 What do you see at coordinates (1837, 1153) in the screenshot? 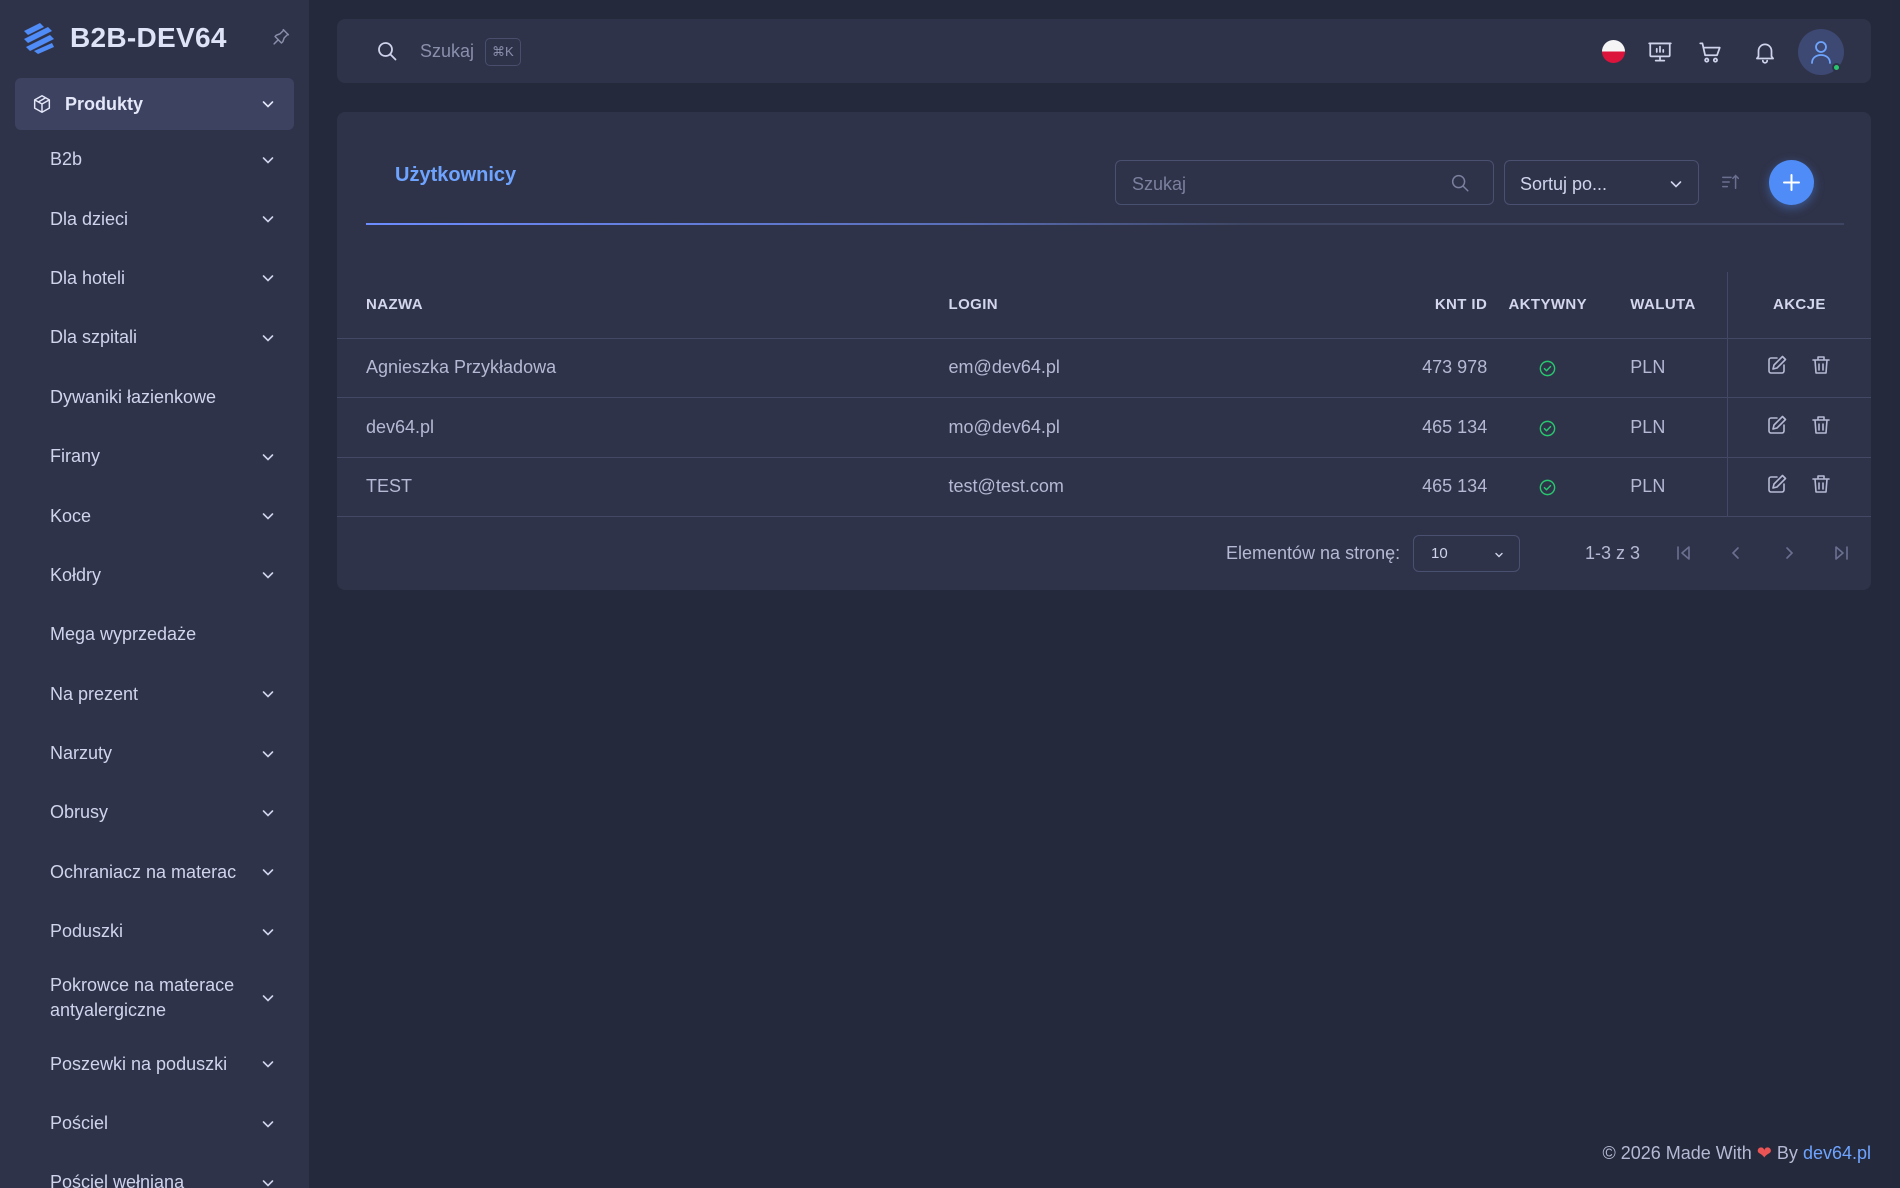
I see `footer-link: dev64.pl` at bounding box center [1837, 1153].